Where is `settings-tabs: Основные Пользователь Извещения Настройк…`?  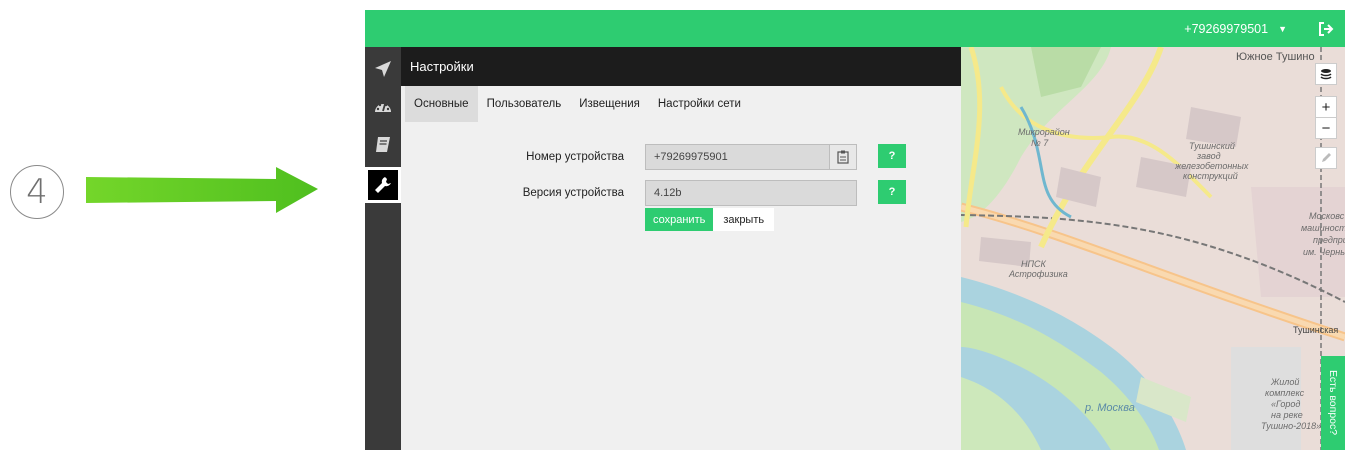
settings-tabs: Основные Пользователь Извещения Настройк… is located at coordinates (681, 104).